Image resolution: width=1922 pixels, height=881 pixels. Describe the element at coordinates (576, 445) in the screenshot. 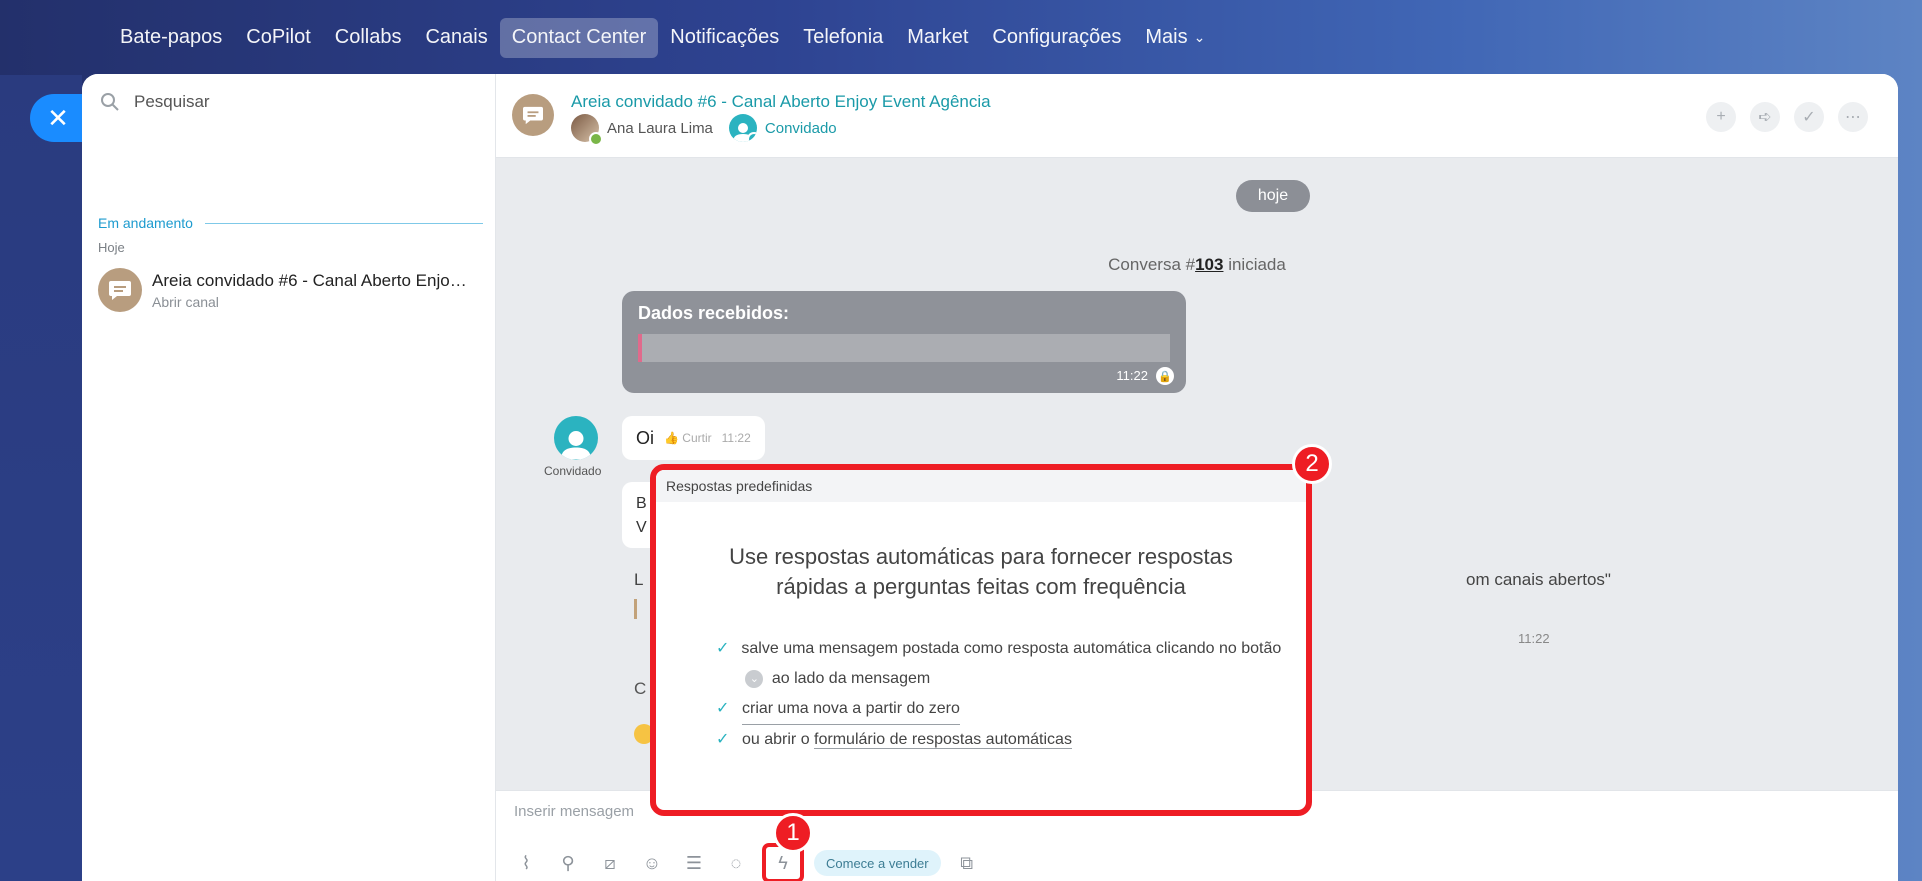

I see `user-icon` at that location.